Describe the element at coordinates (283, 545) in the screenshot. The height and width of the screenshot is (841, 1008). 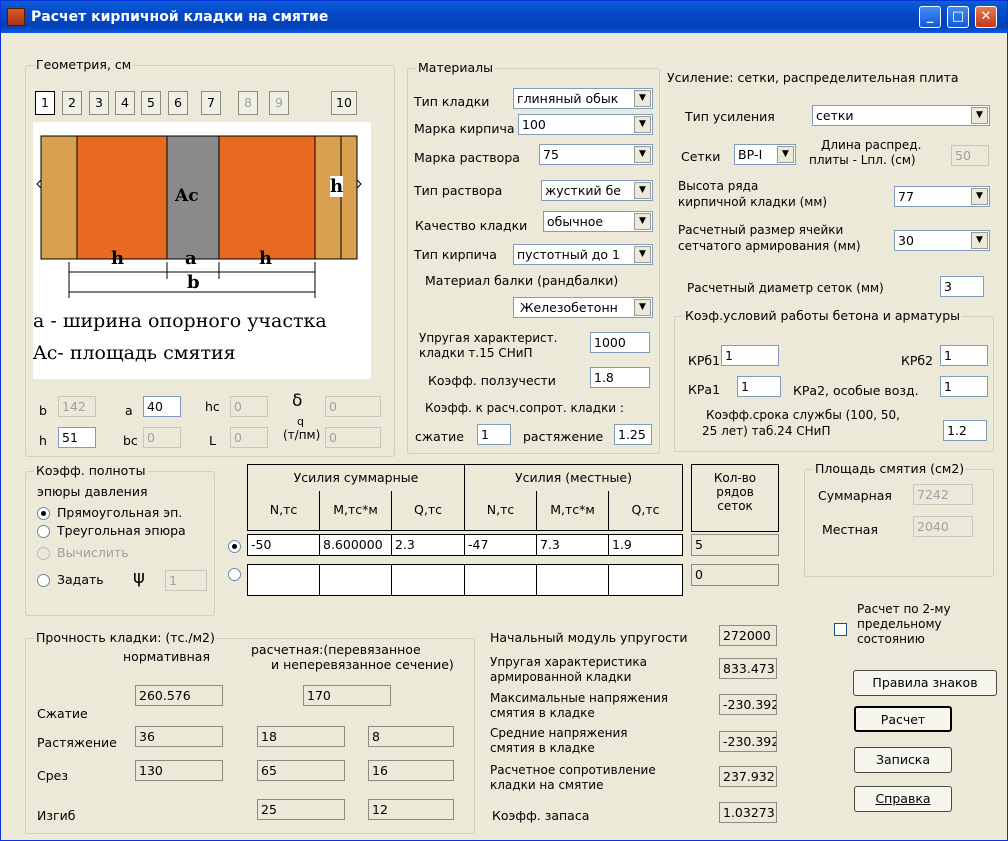
I see `forces-row-1-n-sum: -50` at that location.